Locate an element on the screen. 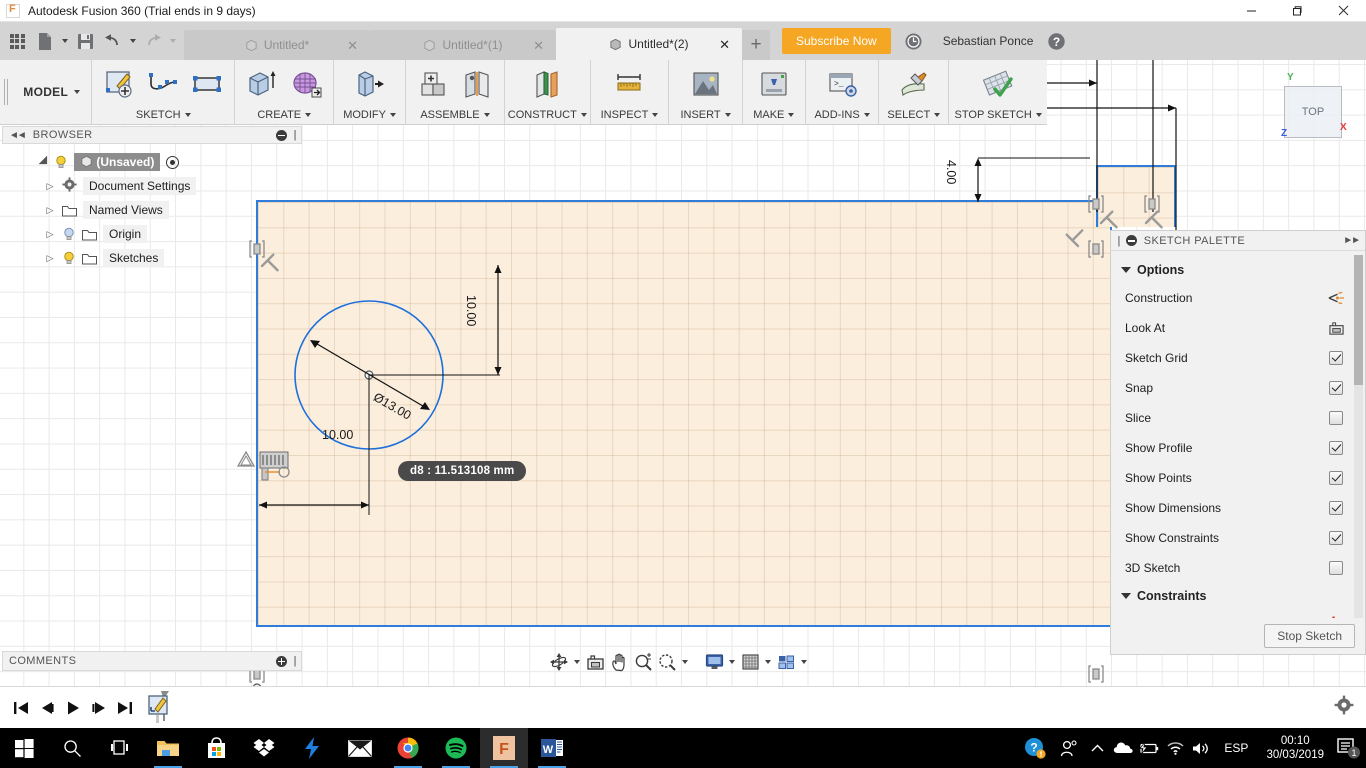 This screenshot has width=1366, height=768. grid-settings-caret-icon is located at coordinates (768, 662).